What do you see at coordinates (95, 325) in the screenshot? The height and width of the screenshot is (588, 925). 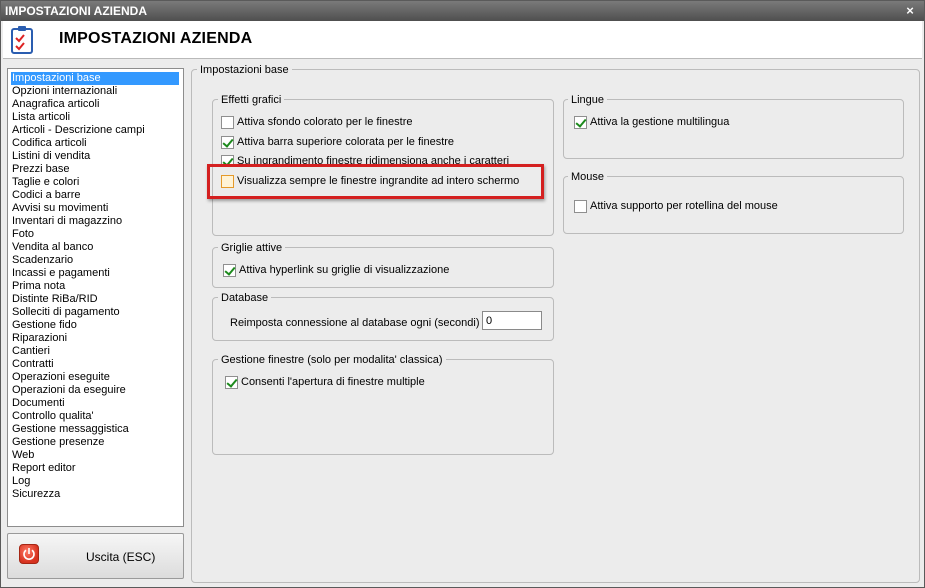 I see `nav-item: Gestione fido` at bounding box center [95, 325].